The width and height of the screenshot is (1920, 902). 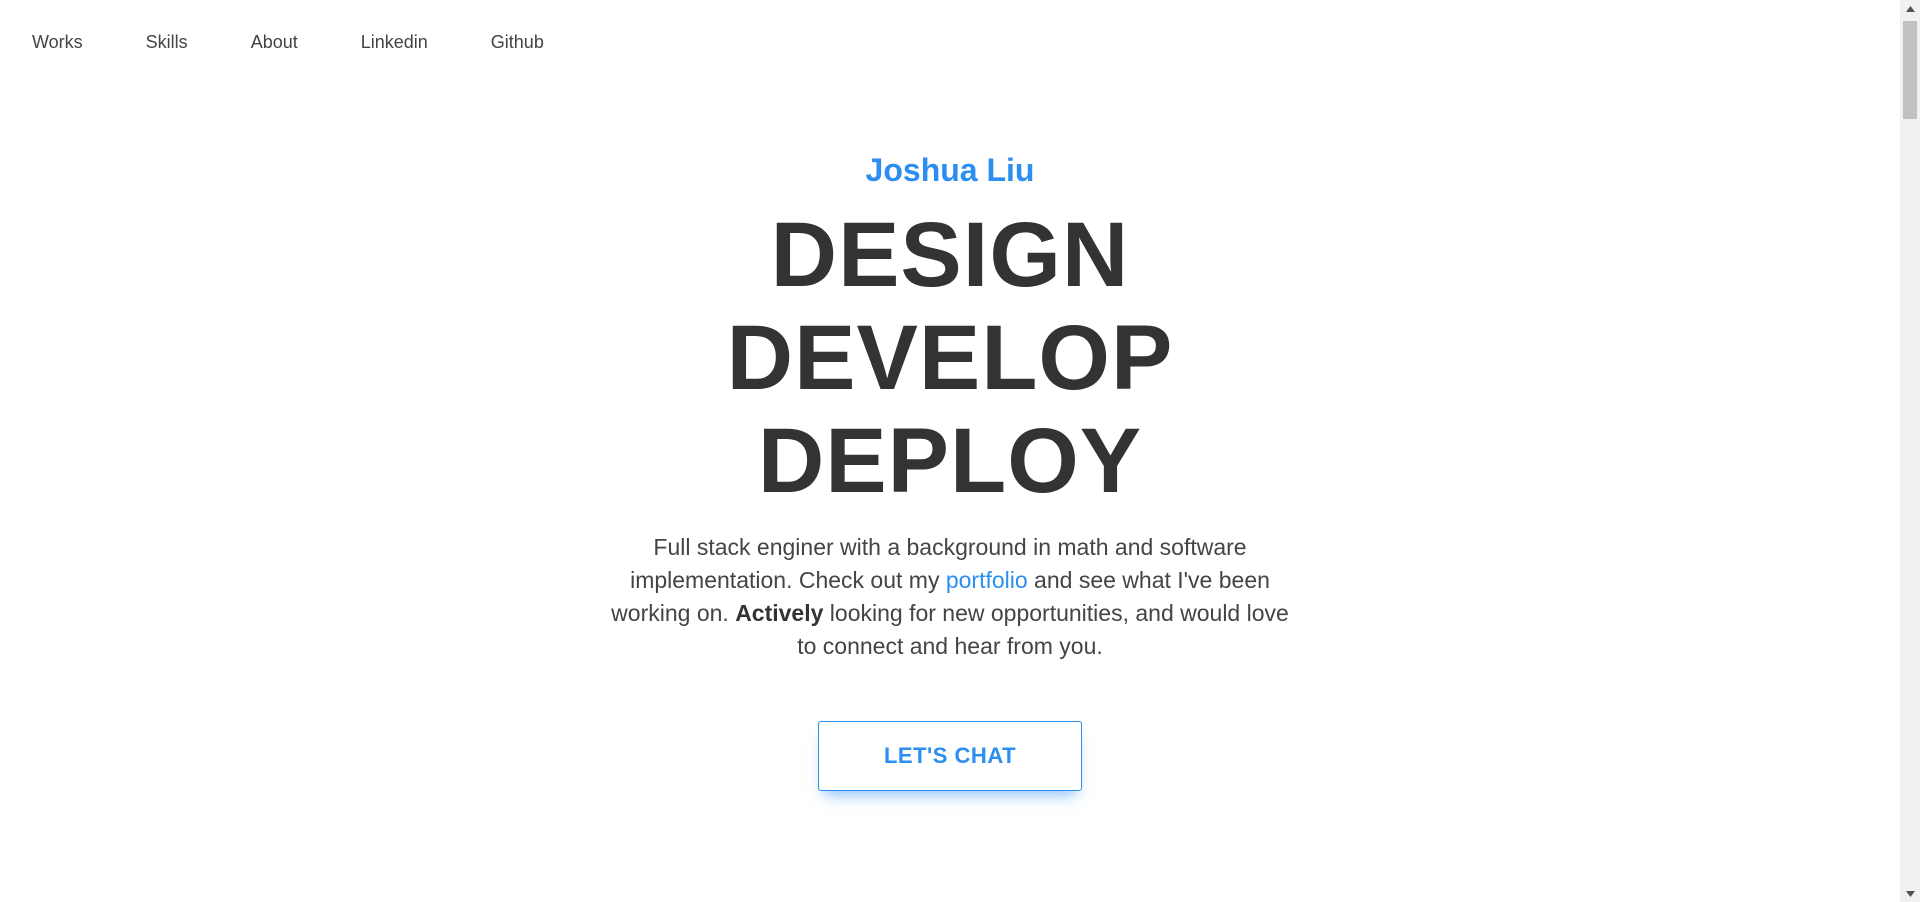 I want to click on headline-line-develop: DEVELOP, so click(x=950, y=358).